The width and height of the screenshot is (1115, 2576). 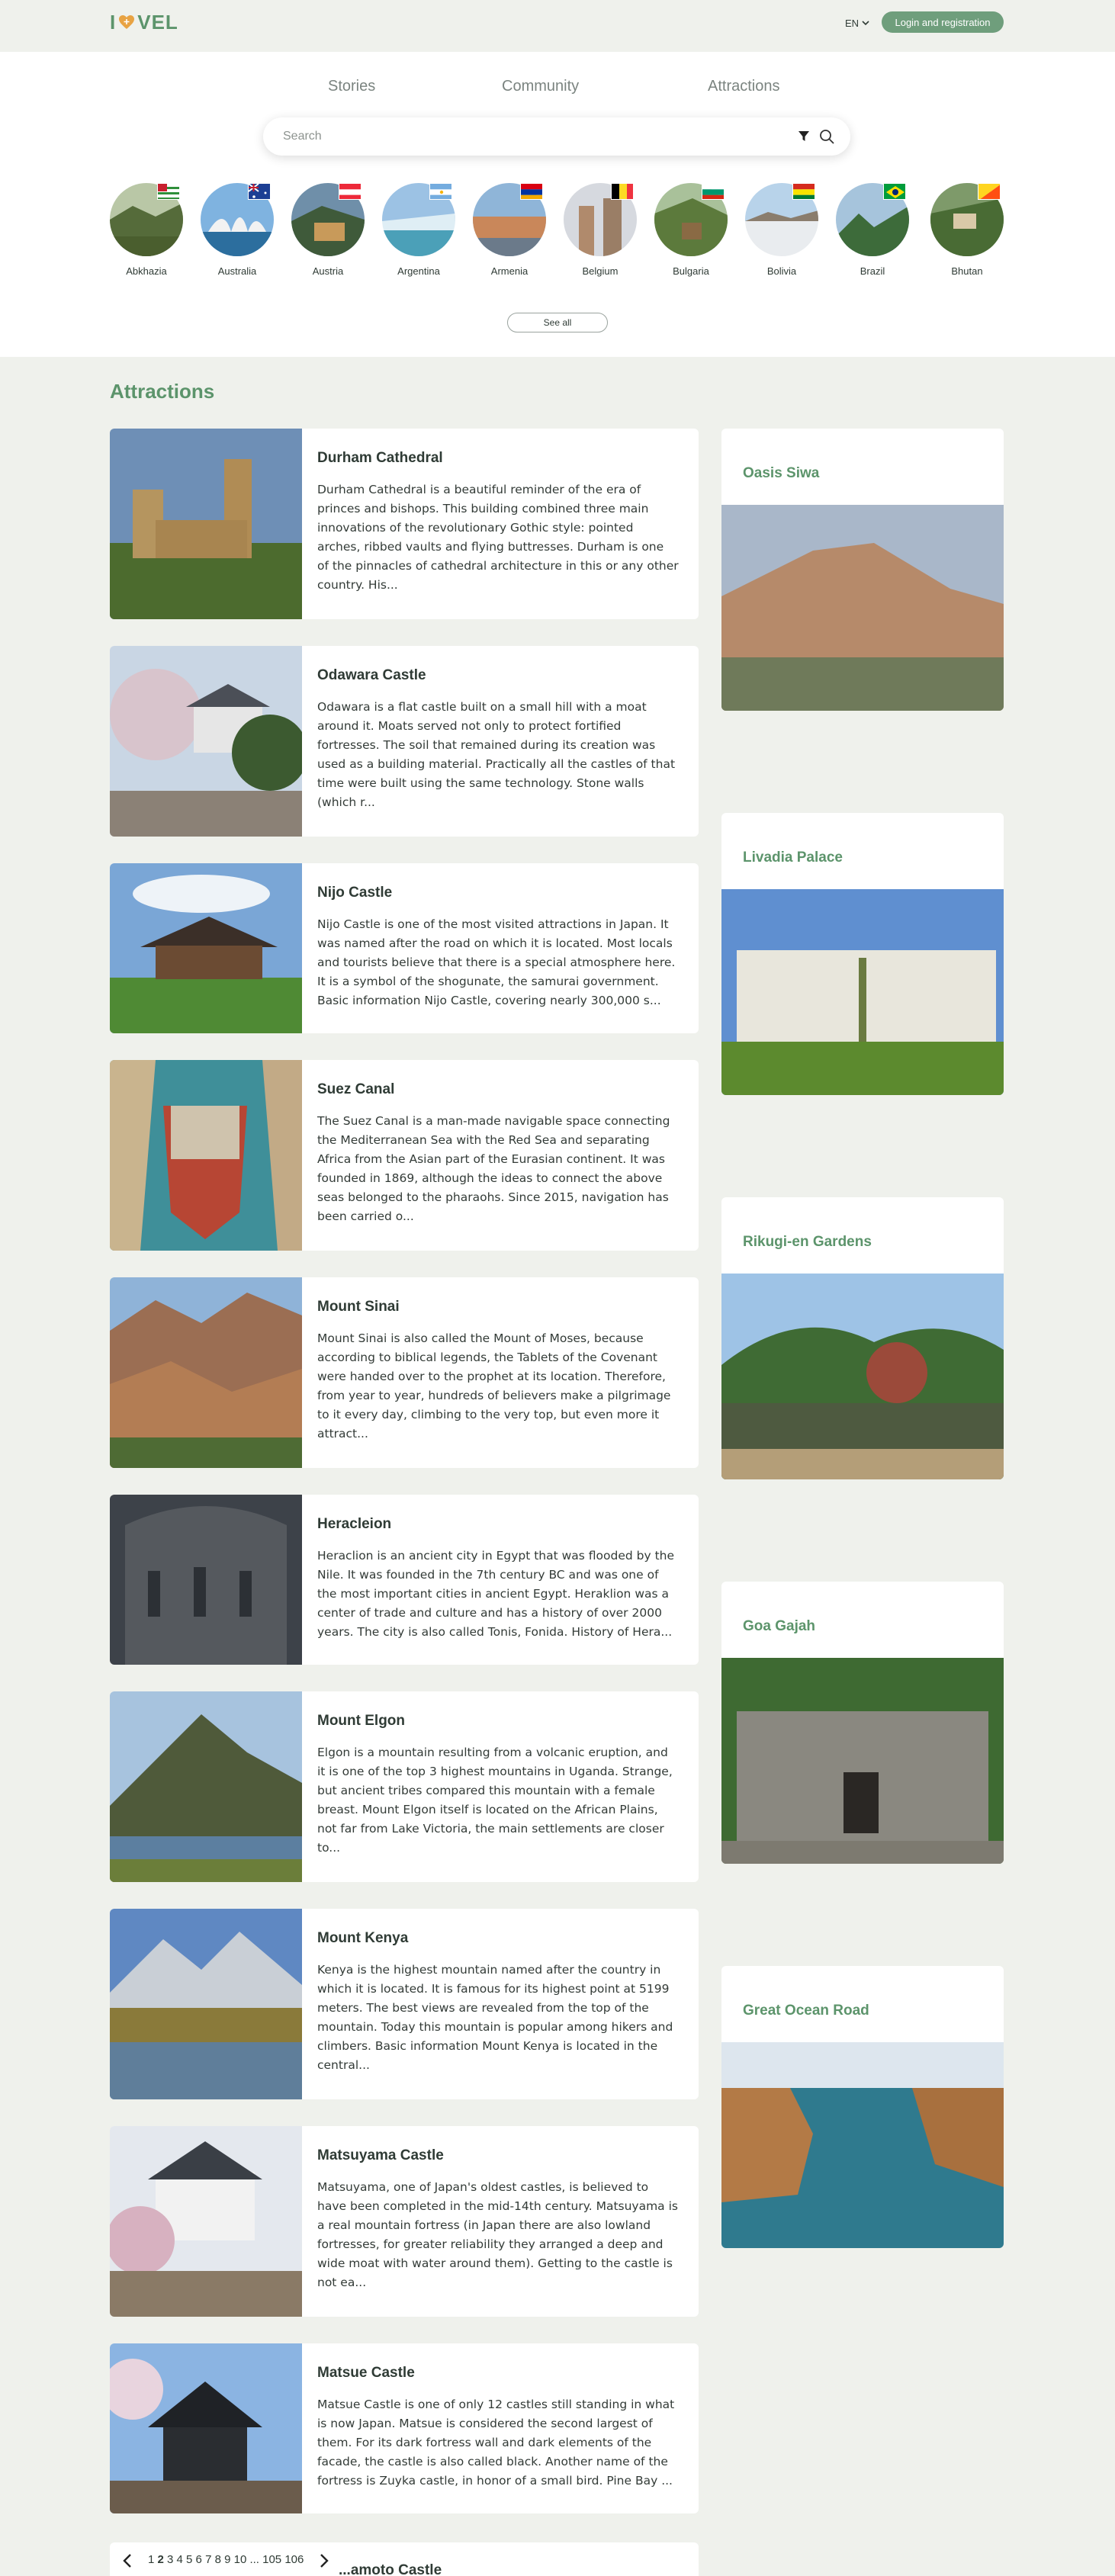 I want to click on sidebar-attraction-card: Livadia Palace, so click(x=862, y=954).